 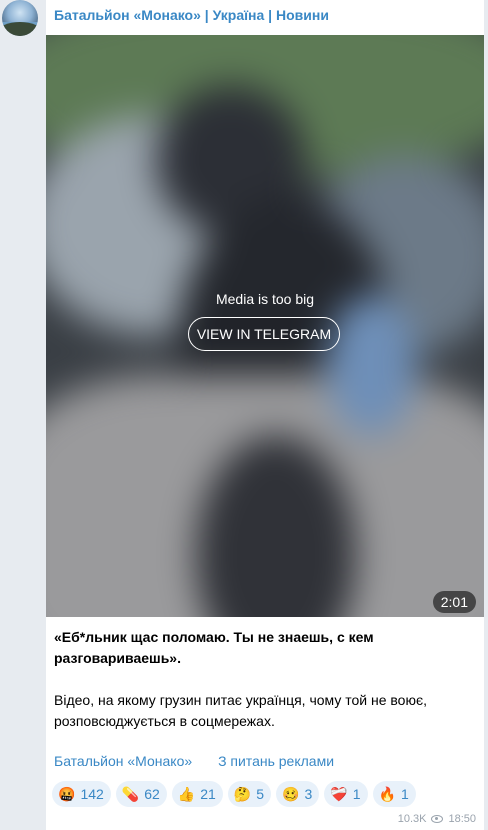 What do you see at coordinates (276, 761) in the screenshot?
I see `link-ads: З питань реклами` at bounding box center [276, 761].